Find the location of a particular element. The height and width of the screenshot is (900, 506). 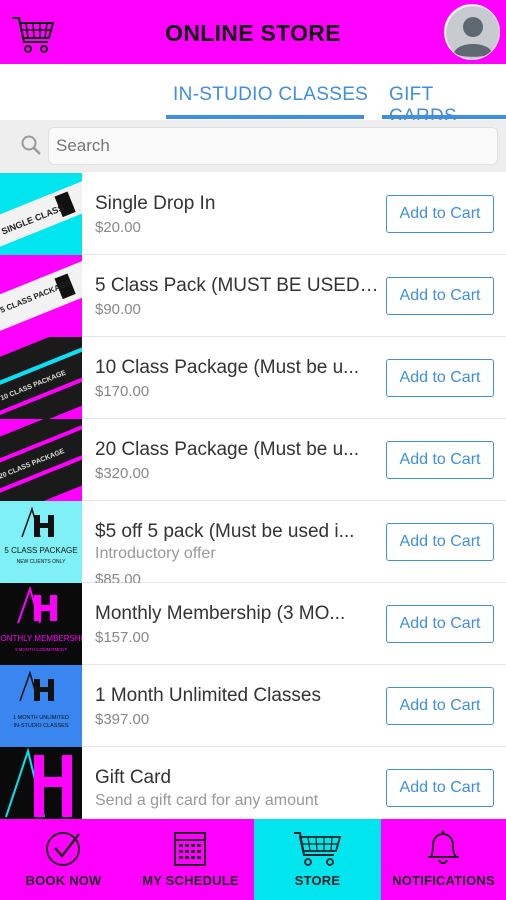

tab-in-studio-classes: IN-STUDIO CLASSES is located at coordinates (270, 95).